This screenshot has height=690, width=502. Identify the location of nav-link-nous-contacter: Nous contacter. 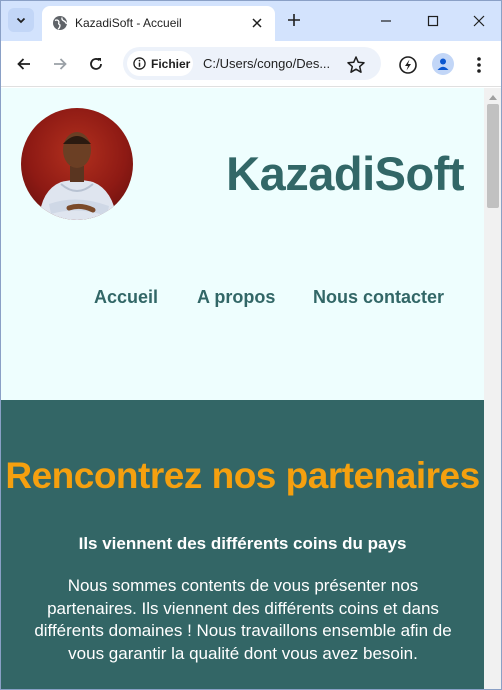
(378, 297).